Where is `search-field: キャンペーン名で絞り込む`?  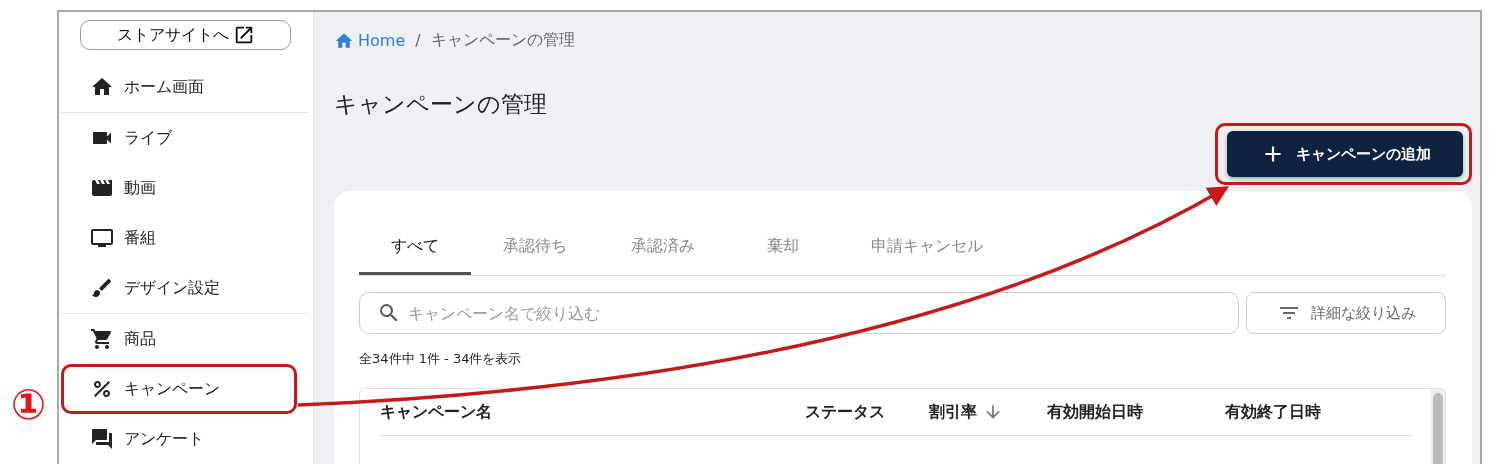 search-field: キャンペーン名で絞り込む is located at coordinates (799, 313).